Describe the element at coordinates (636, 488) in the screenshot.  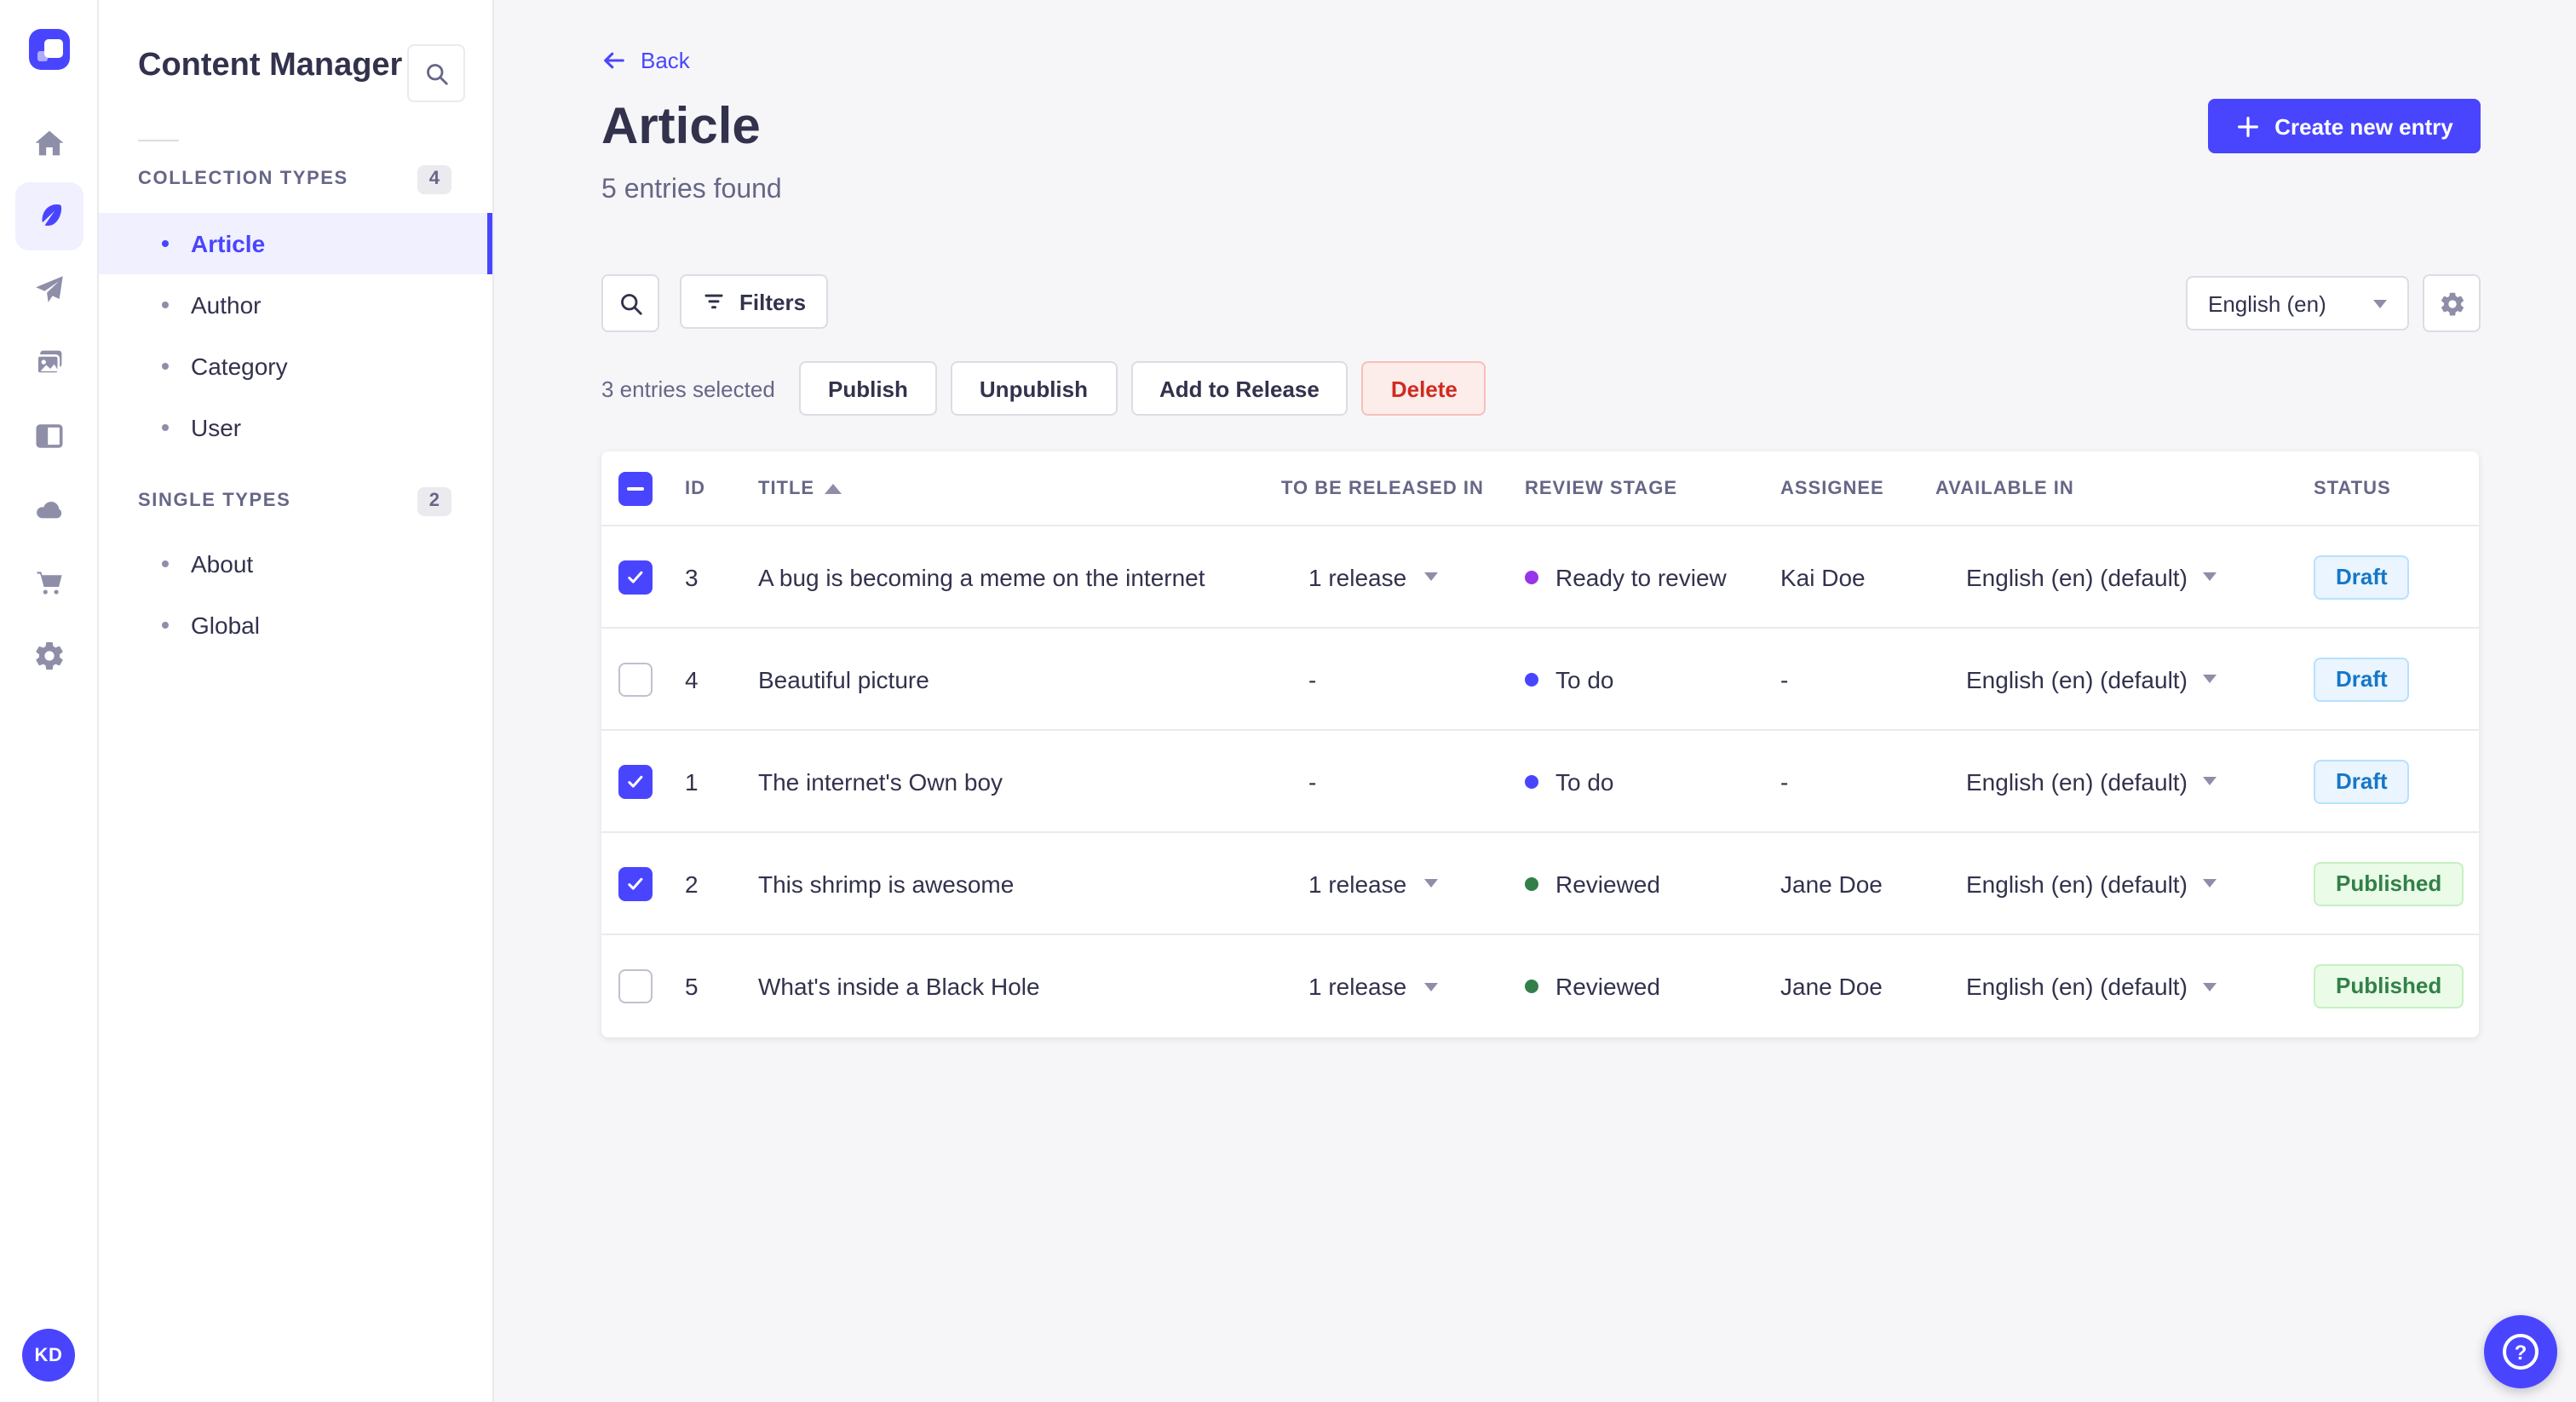
I see `select-all-checkbox` at that location.